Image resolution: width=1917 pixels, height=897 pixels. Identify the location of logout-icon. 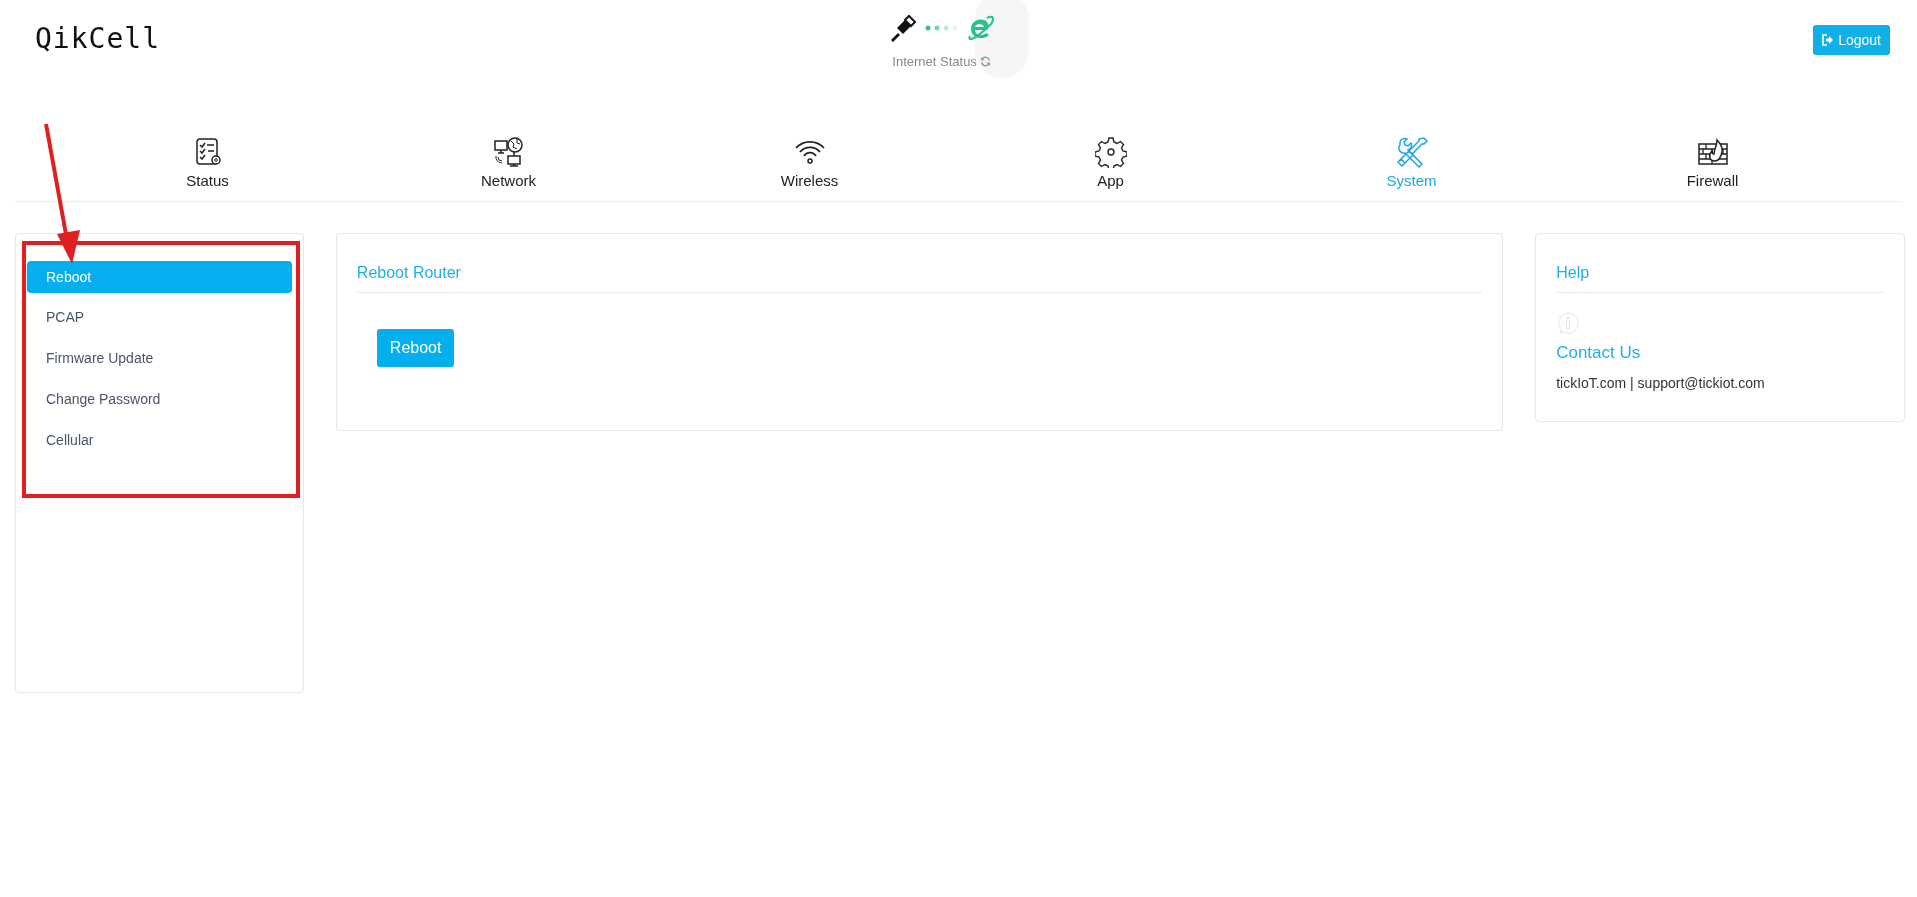
(1828, 40).